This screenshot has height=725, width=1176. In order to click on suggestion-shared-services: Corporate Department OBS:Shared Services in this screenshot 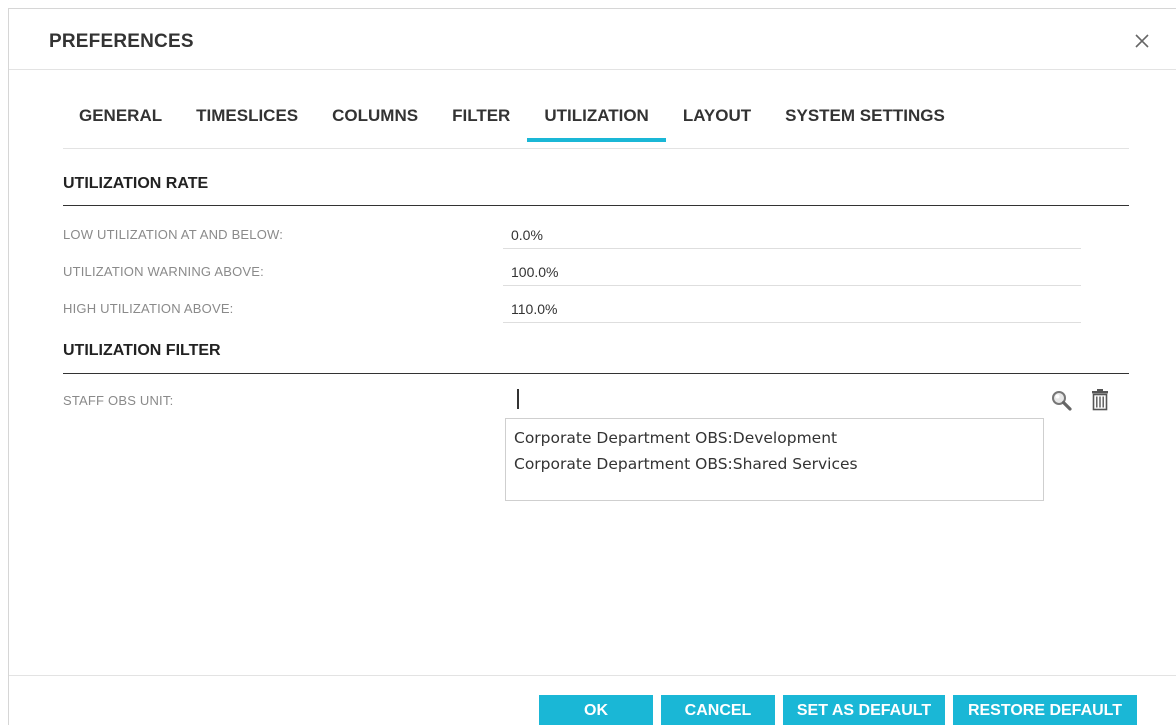, I will do `click(774, 464)`.